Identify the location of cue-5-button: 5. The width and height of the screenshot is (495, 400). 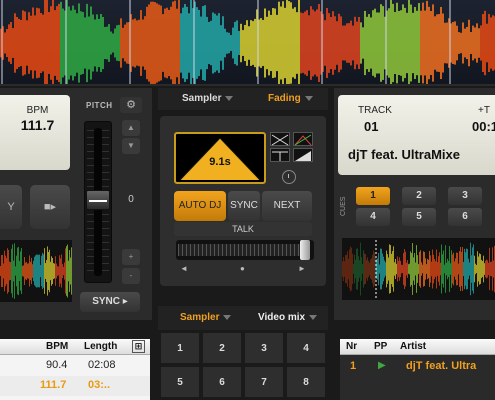
(419, 217).